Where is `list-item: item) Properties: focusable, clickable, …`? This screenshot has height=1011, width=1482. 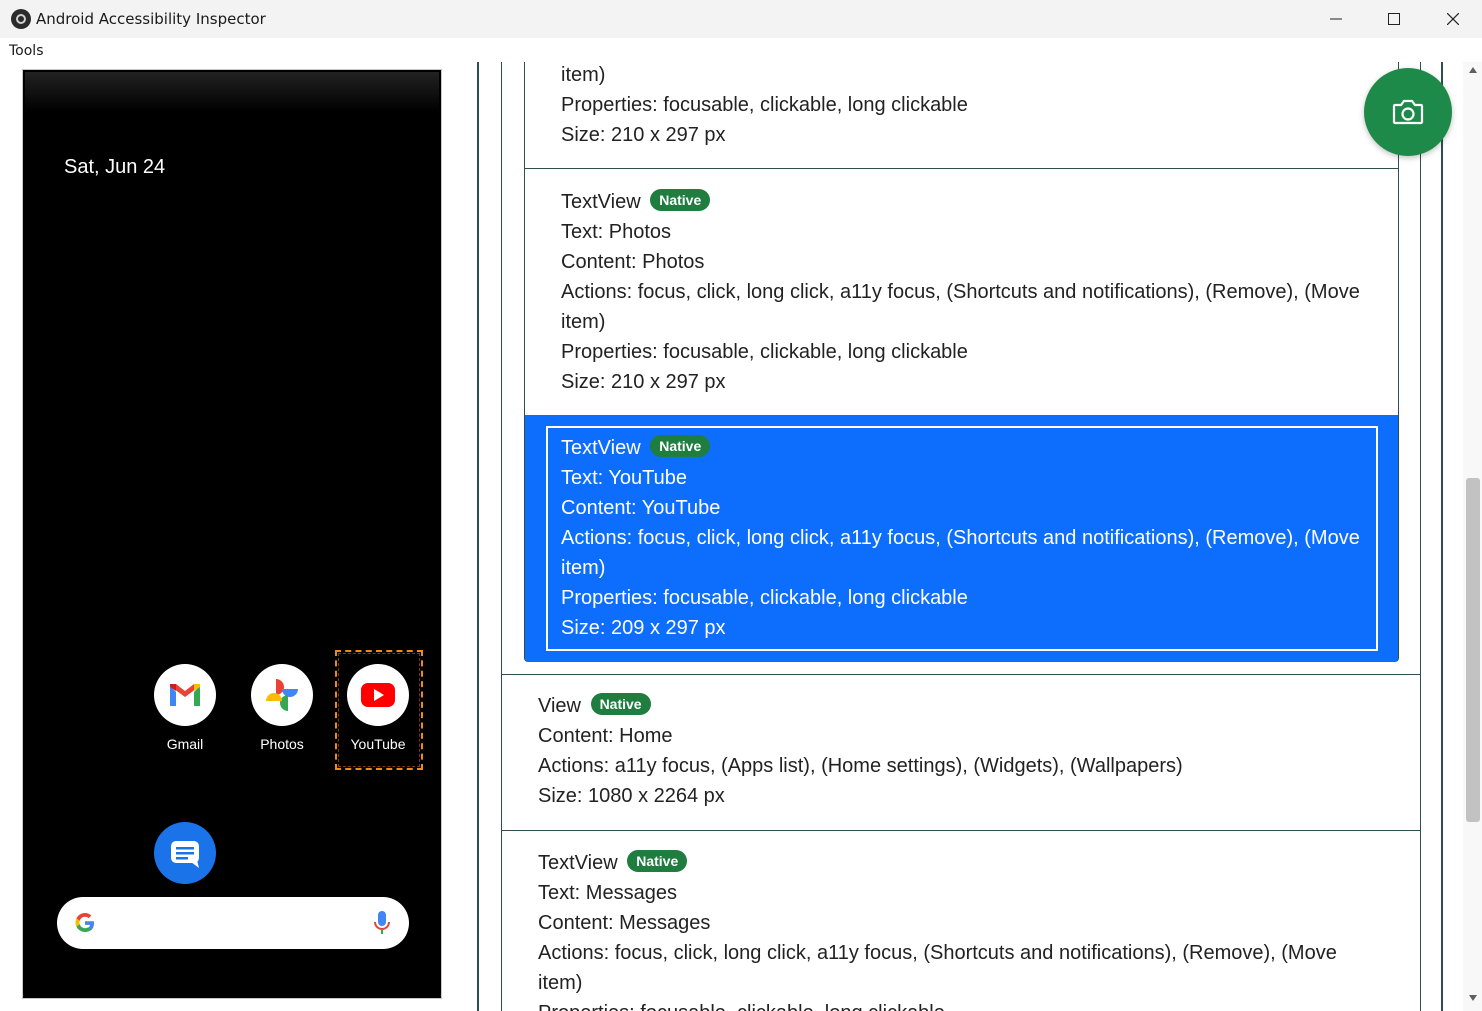 list-item: item) Properties: focusable, clickable, … is located at coordinates (961, 115).